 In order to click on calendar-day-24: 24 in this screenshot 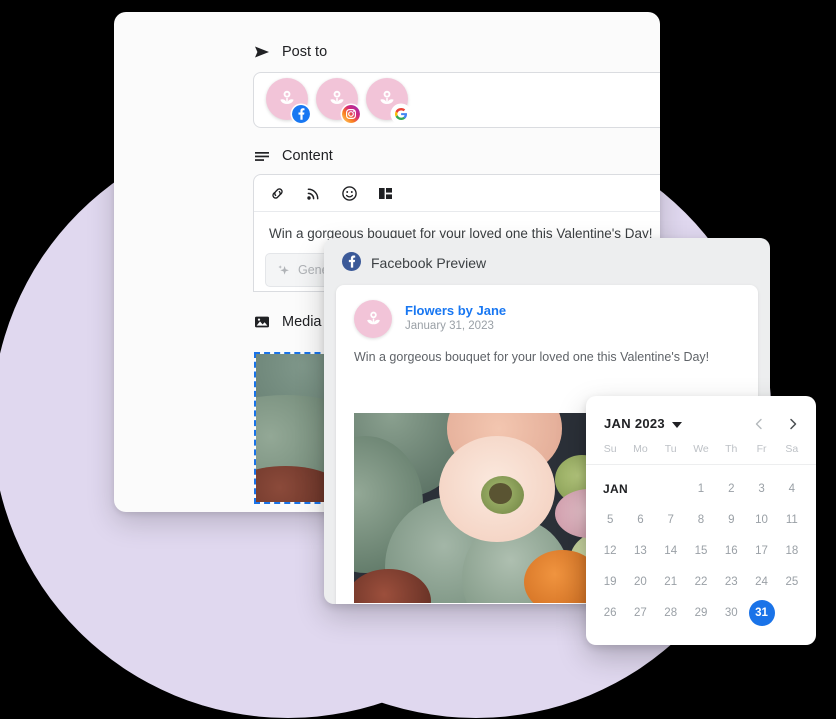, I will do `click(761, 581)`.